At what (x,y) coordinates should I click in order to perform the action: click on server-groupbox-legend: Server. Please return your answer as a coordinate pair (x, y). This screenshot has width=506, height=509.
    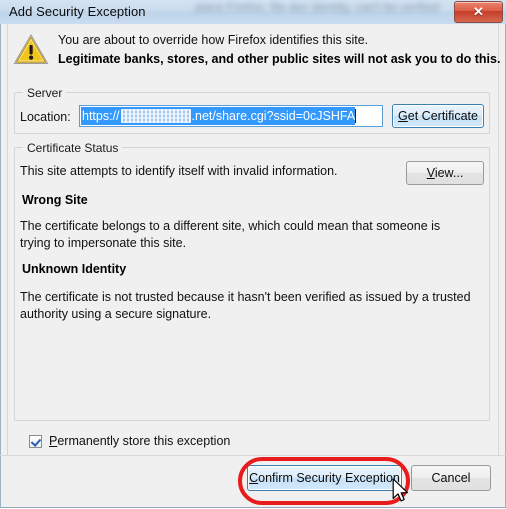
    Looking at the image, I should click on (45, 93).